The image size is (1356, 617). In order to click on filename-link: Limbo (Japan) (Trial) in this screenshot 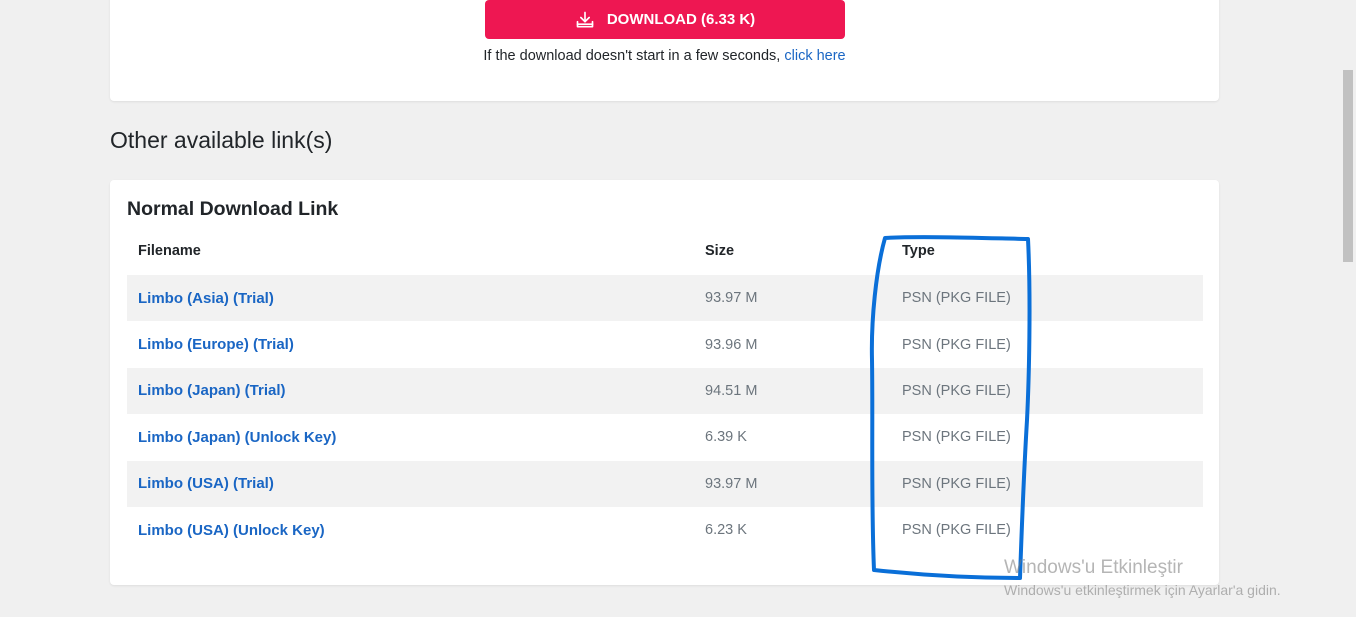, I will do `click(410, 390)`.